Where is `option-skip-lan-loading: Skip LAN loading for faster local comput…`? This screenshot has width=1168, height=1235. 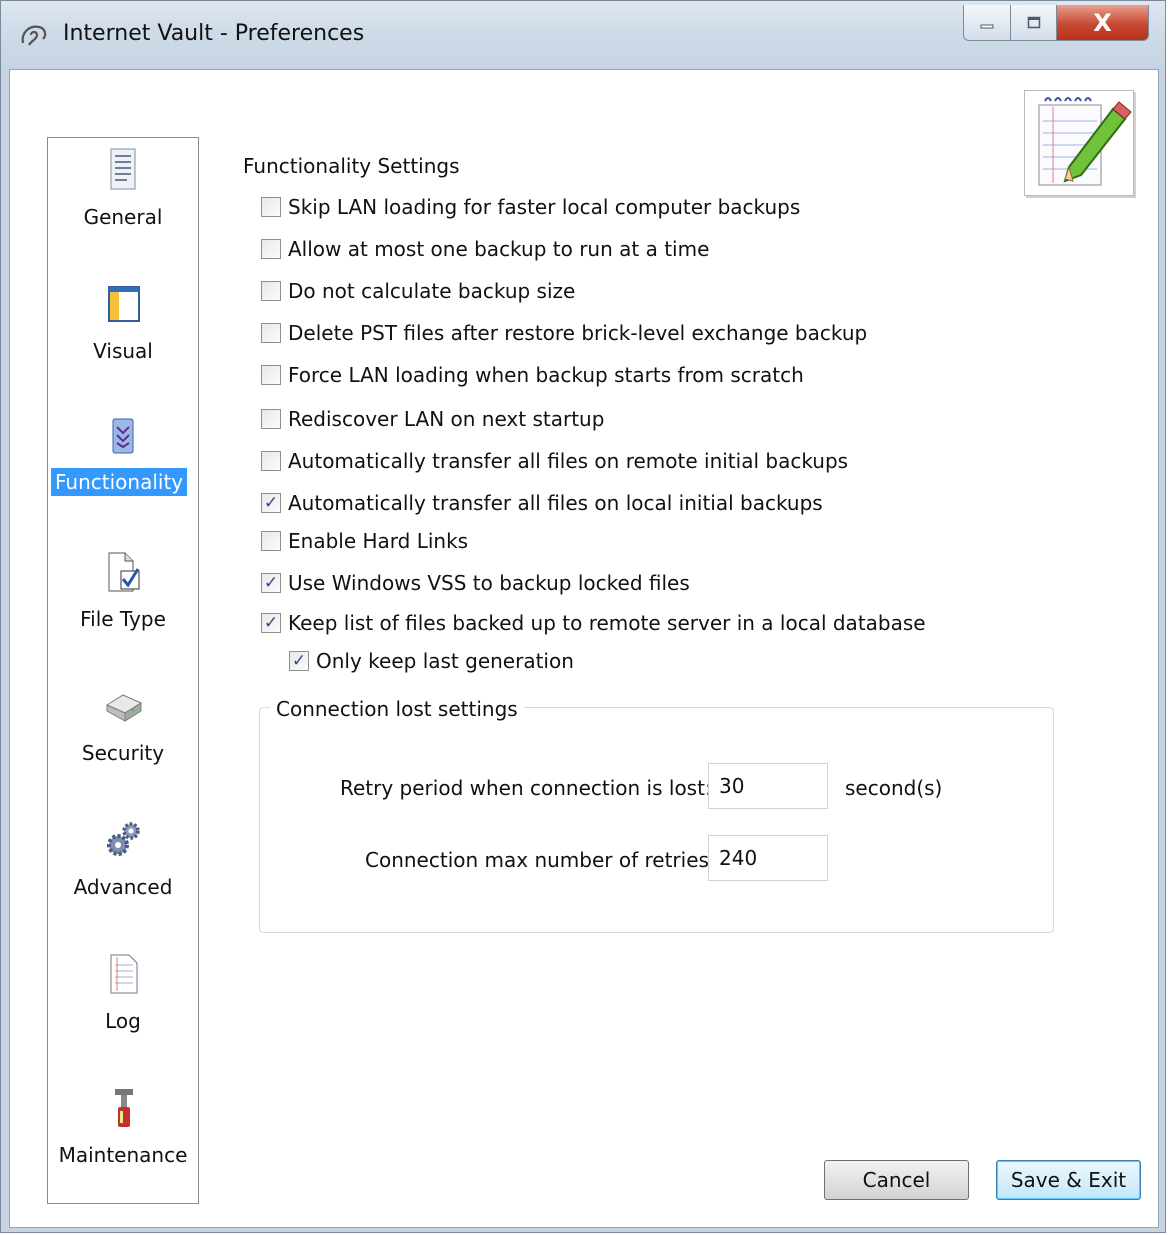
option-skip-lan-loading: Skip LAN loading for faster local comput… is located at coordinates (530, 207).